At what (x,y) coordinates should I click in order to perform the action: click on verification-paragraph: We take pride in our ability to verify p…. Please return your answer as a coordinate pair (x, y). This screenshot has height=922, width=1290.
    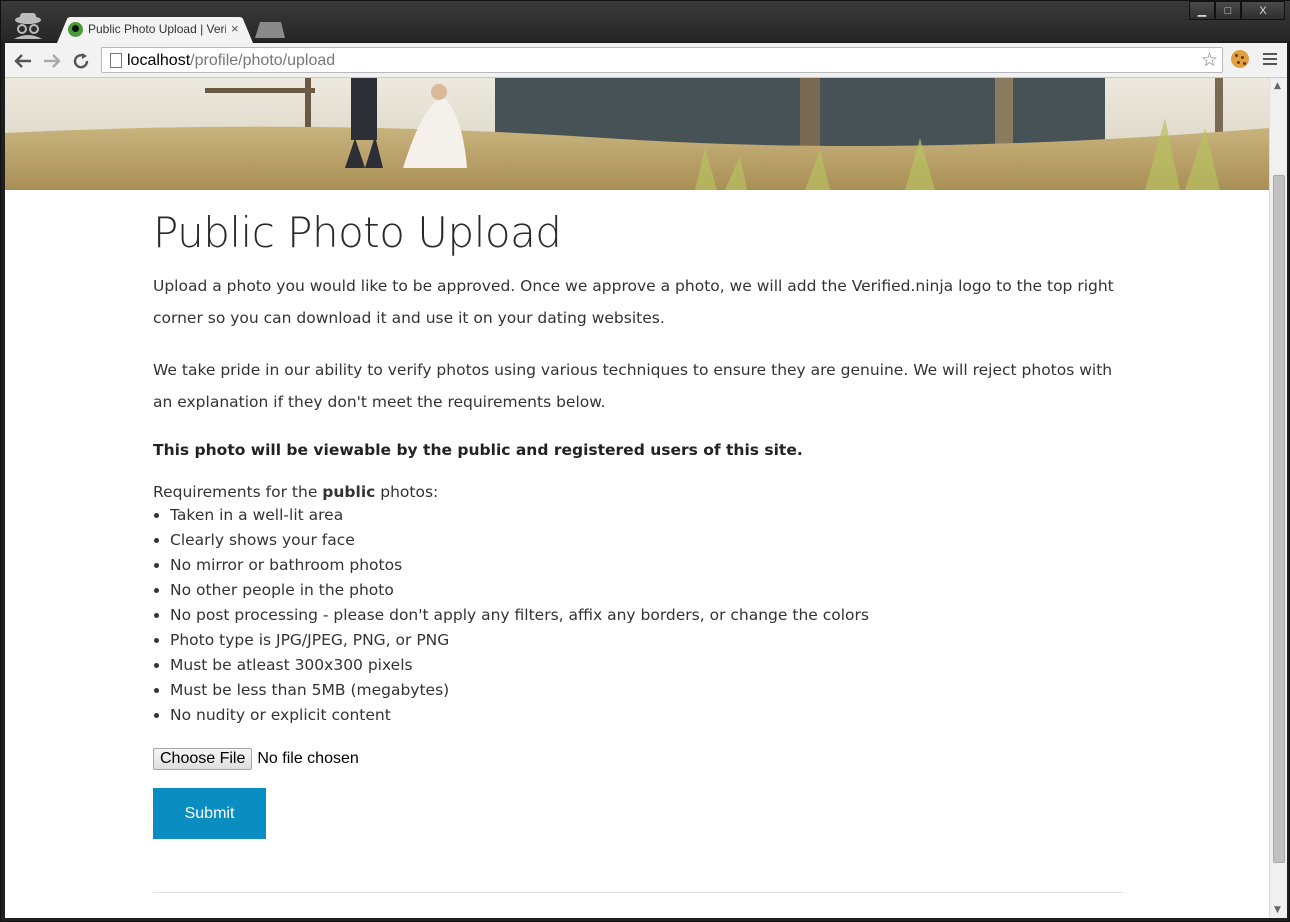
    Looking at the image, I should click on (633, 386).